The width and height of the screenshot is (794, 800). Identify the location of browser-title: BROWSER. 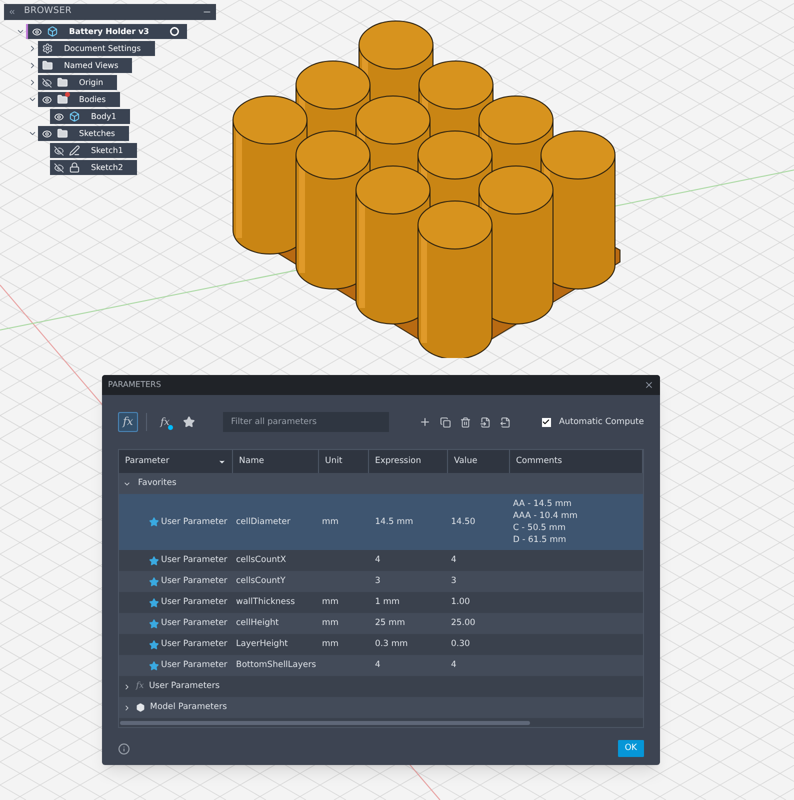
(48, 11).